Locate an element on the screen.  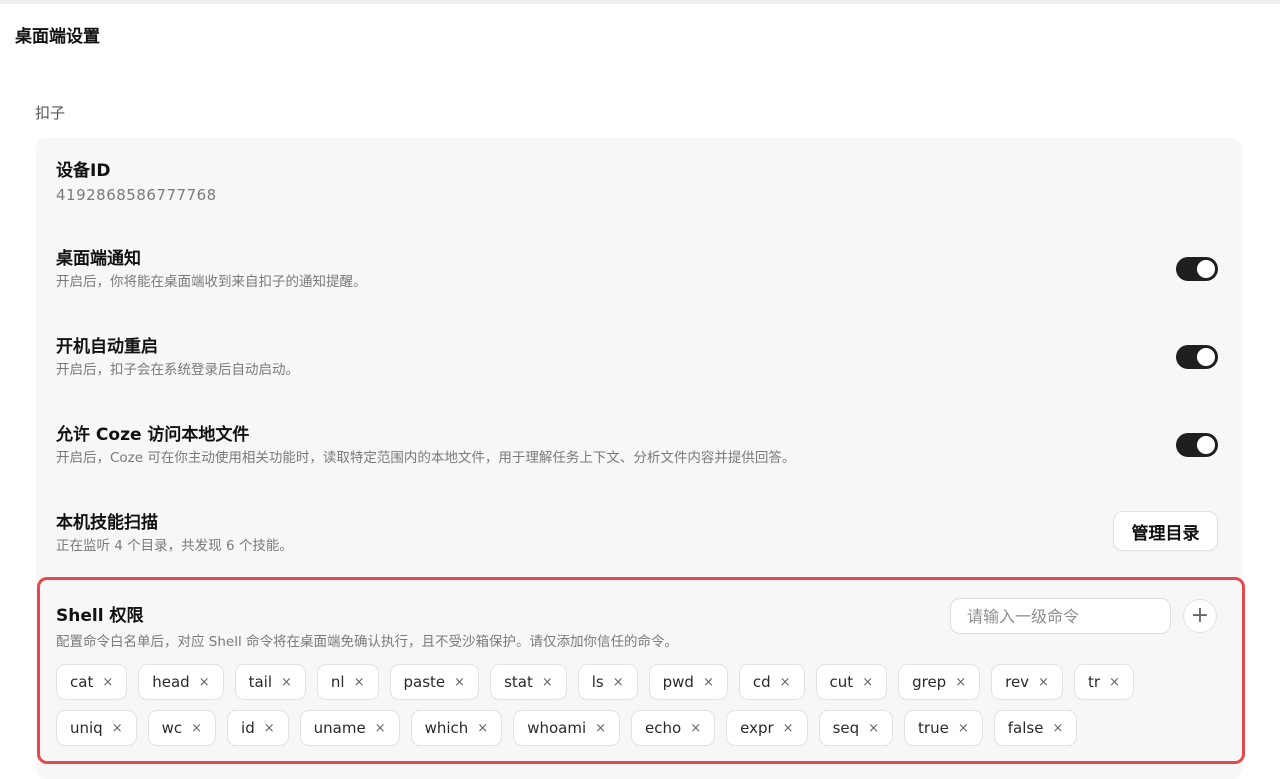
command-tag-label: id is located at coordinates (248, 728).